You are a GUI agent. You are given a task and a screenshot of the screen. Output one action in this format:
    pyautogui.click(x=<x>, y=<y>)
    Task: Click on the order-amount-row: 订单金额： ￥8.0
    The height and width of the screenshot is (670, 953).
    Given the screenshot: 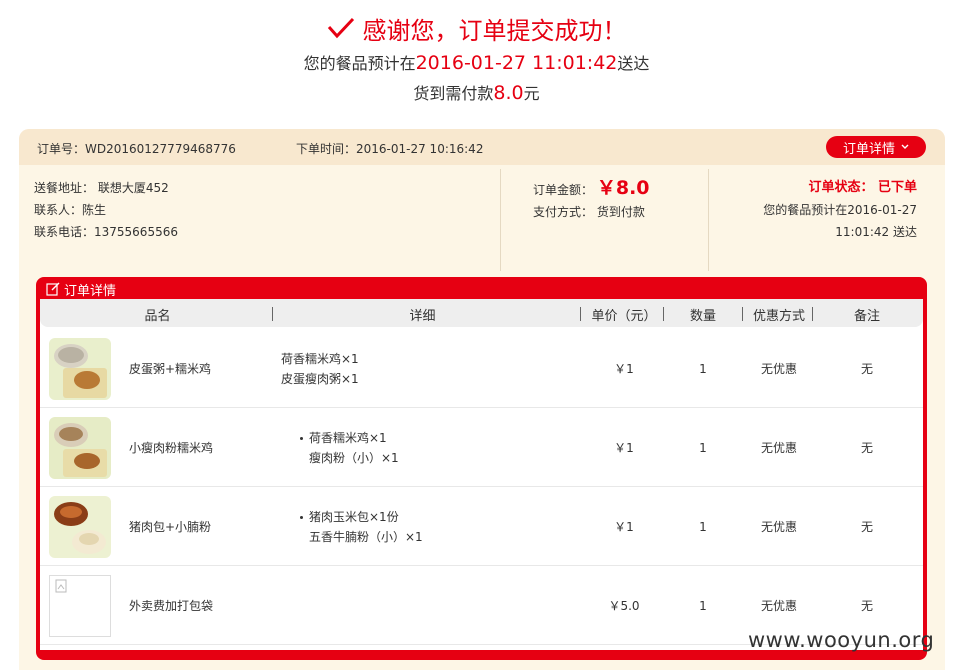 What is the action you would take?
    pyautogui.click(x=591, y=189)
    